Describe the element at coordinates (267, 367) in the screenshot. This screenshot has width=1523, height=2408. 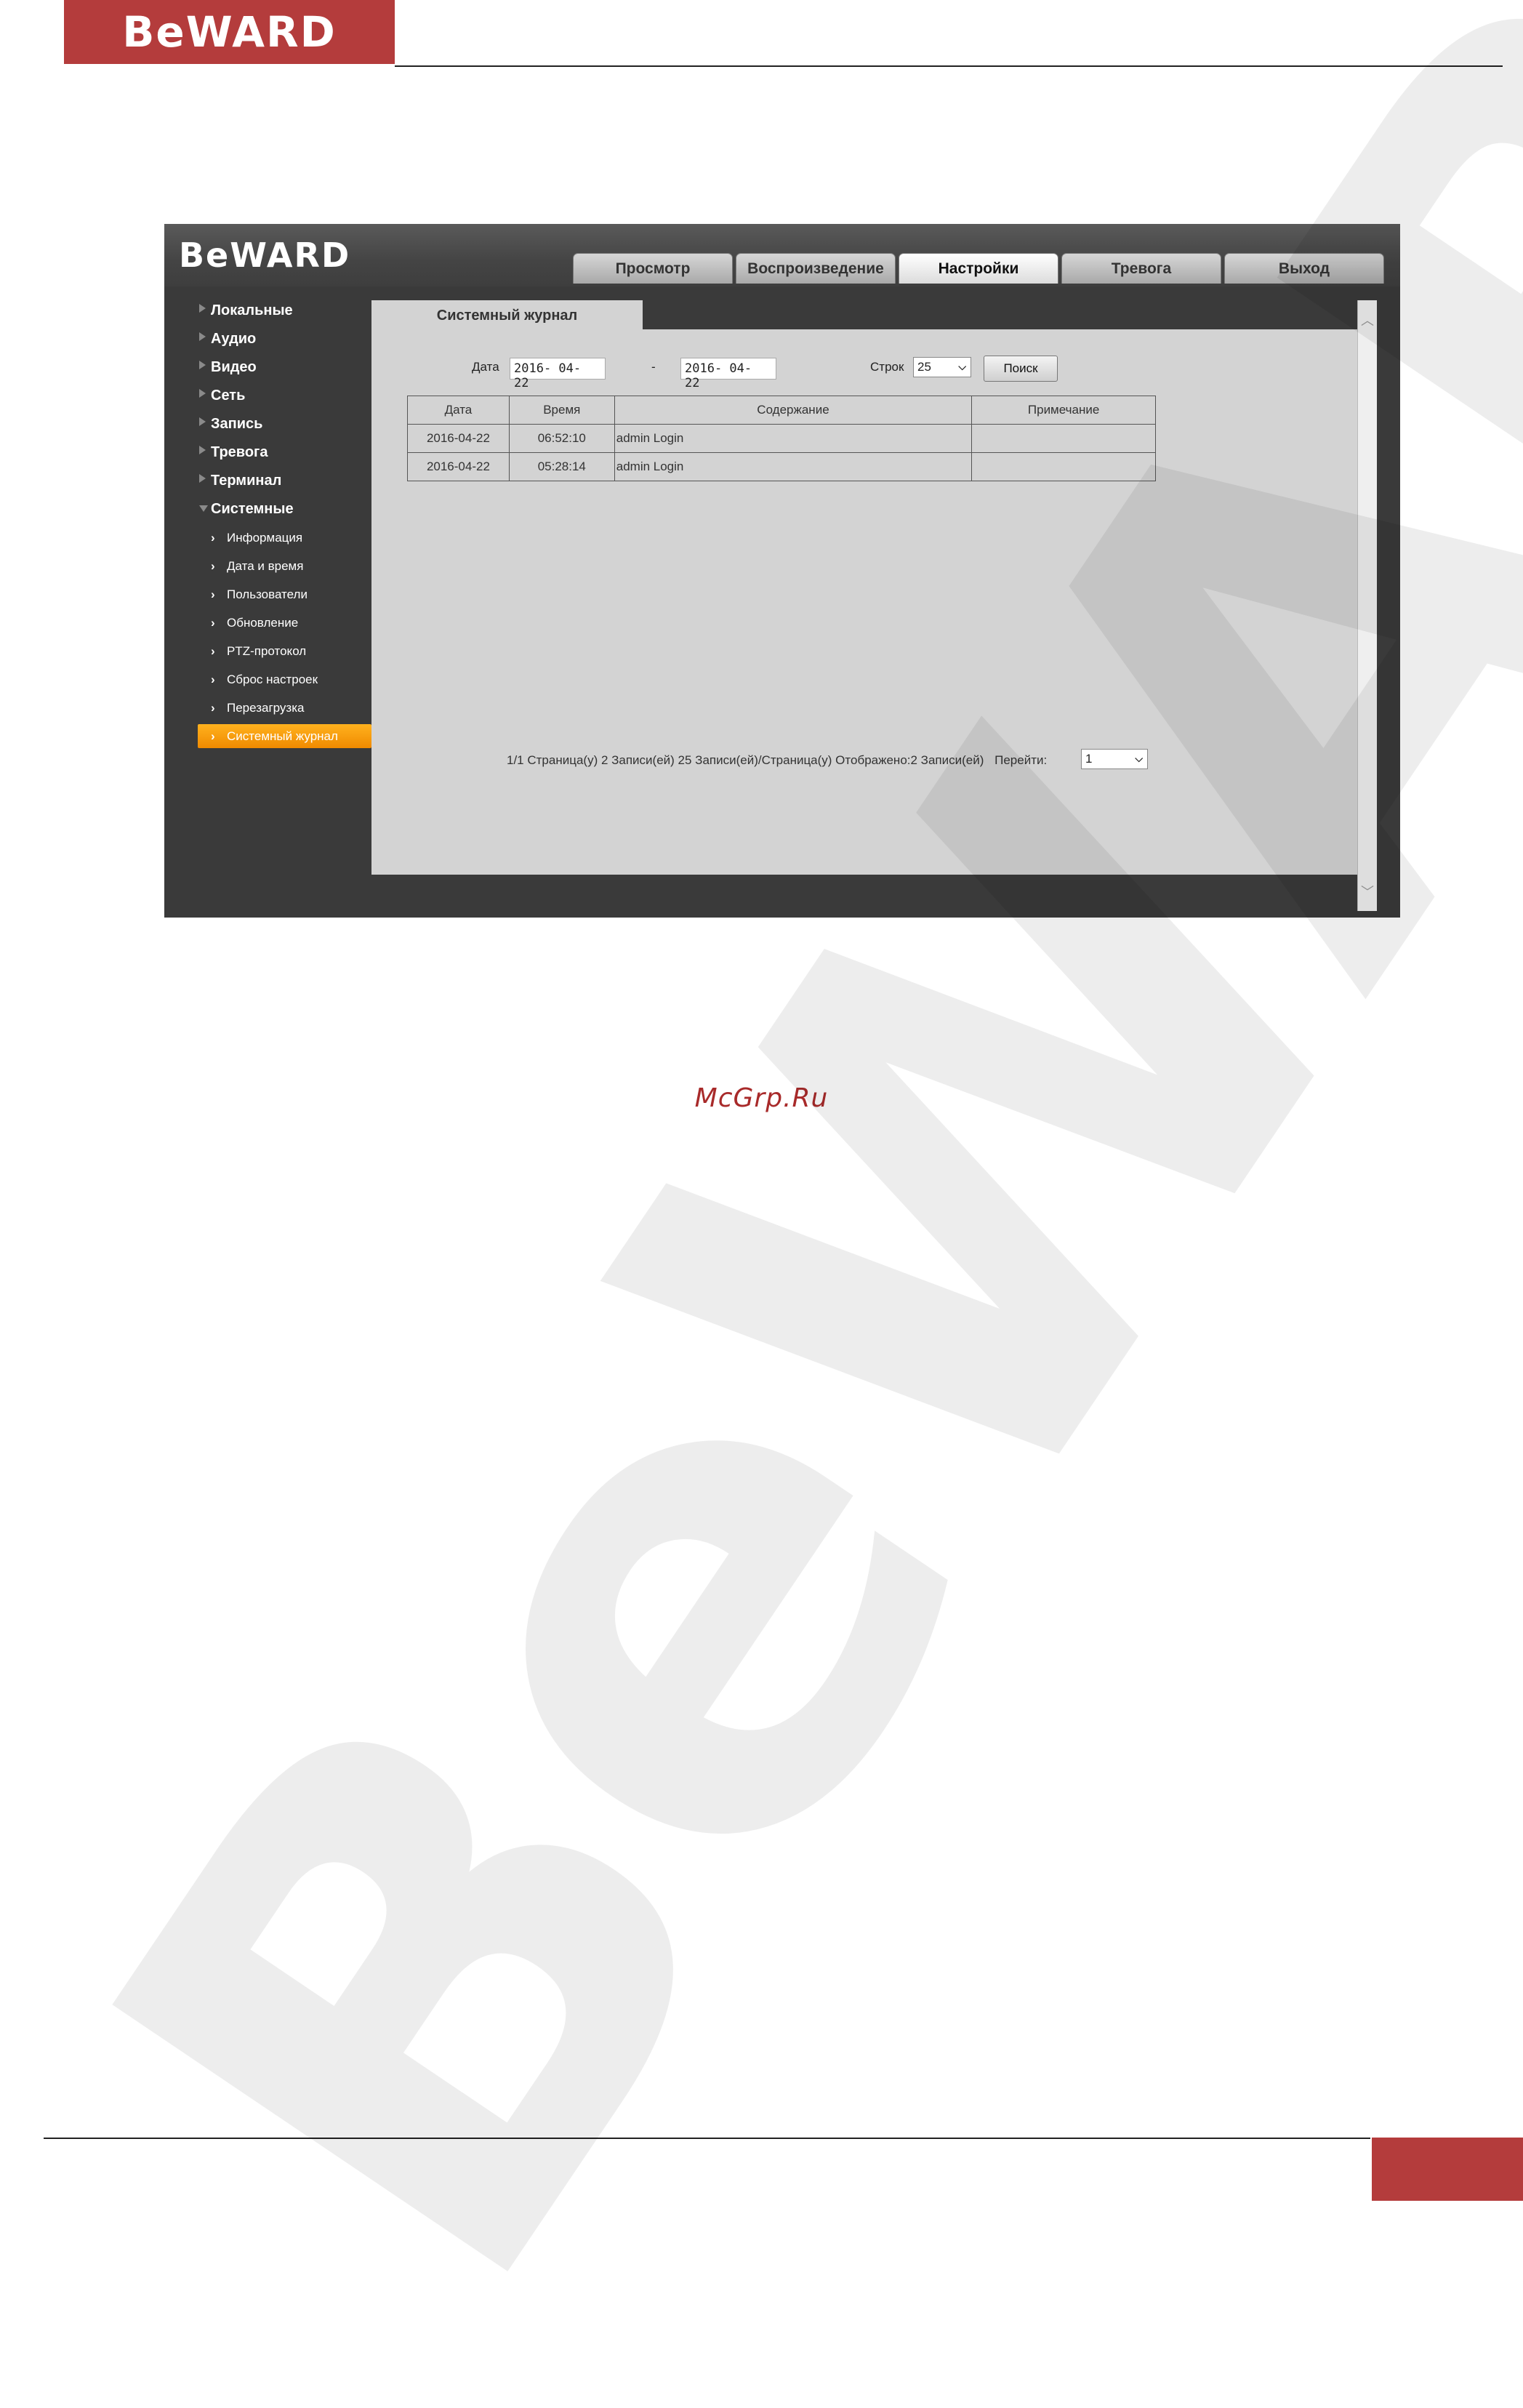
I see `sidebar-item-video: Видео` at that location.